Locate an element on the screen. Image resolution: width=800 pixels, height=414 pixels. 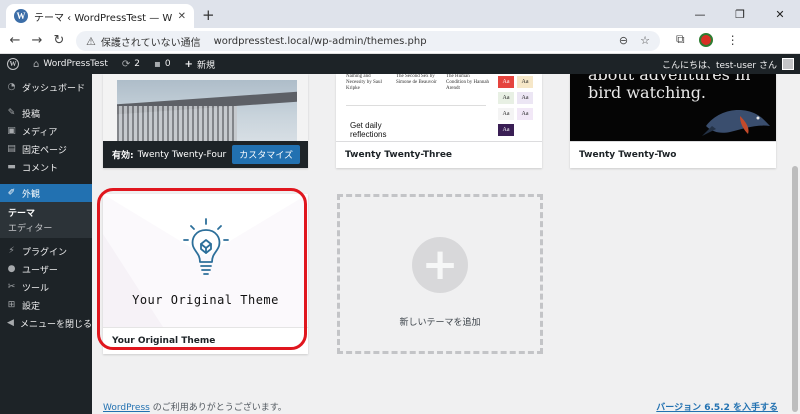
minimize-icon: — is located at coordinates (700, 14).